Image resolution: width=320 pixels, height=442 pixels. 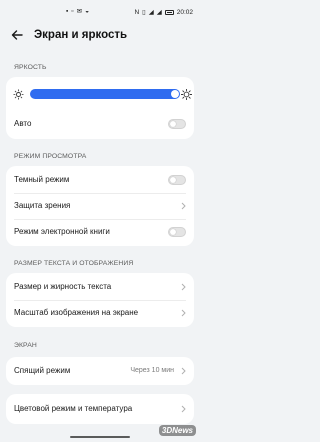 What do you see at coordinates (76, 312) in the screenshot?
I see `display-scale-label: Масштаб изображения на экране` at bounding box center [76, 312].